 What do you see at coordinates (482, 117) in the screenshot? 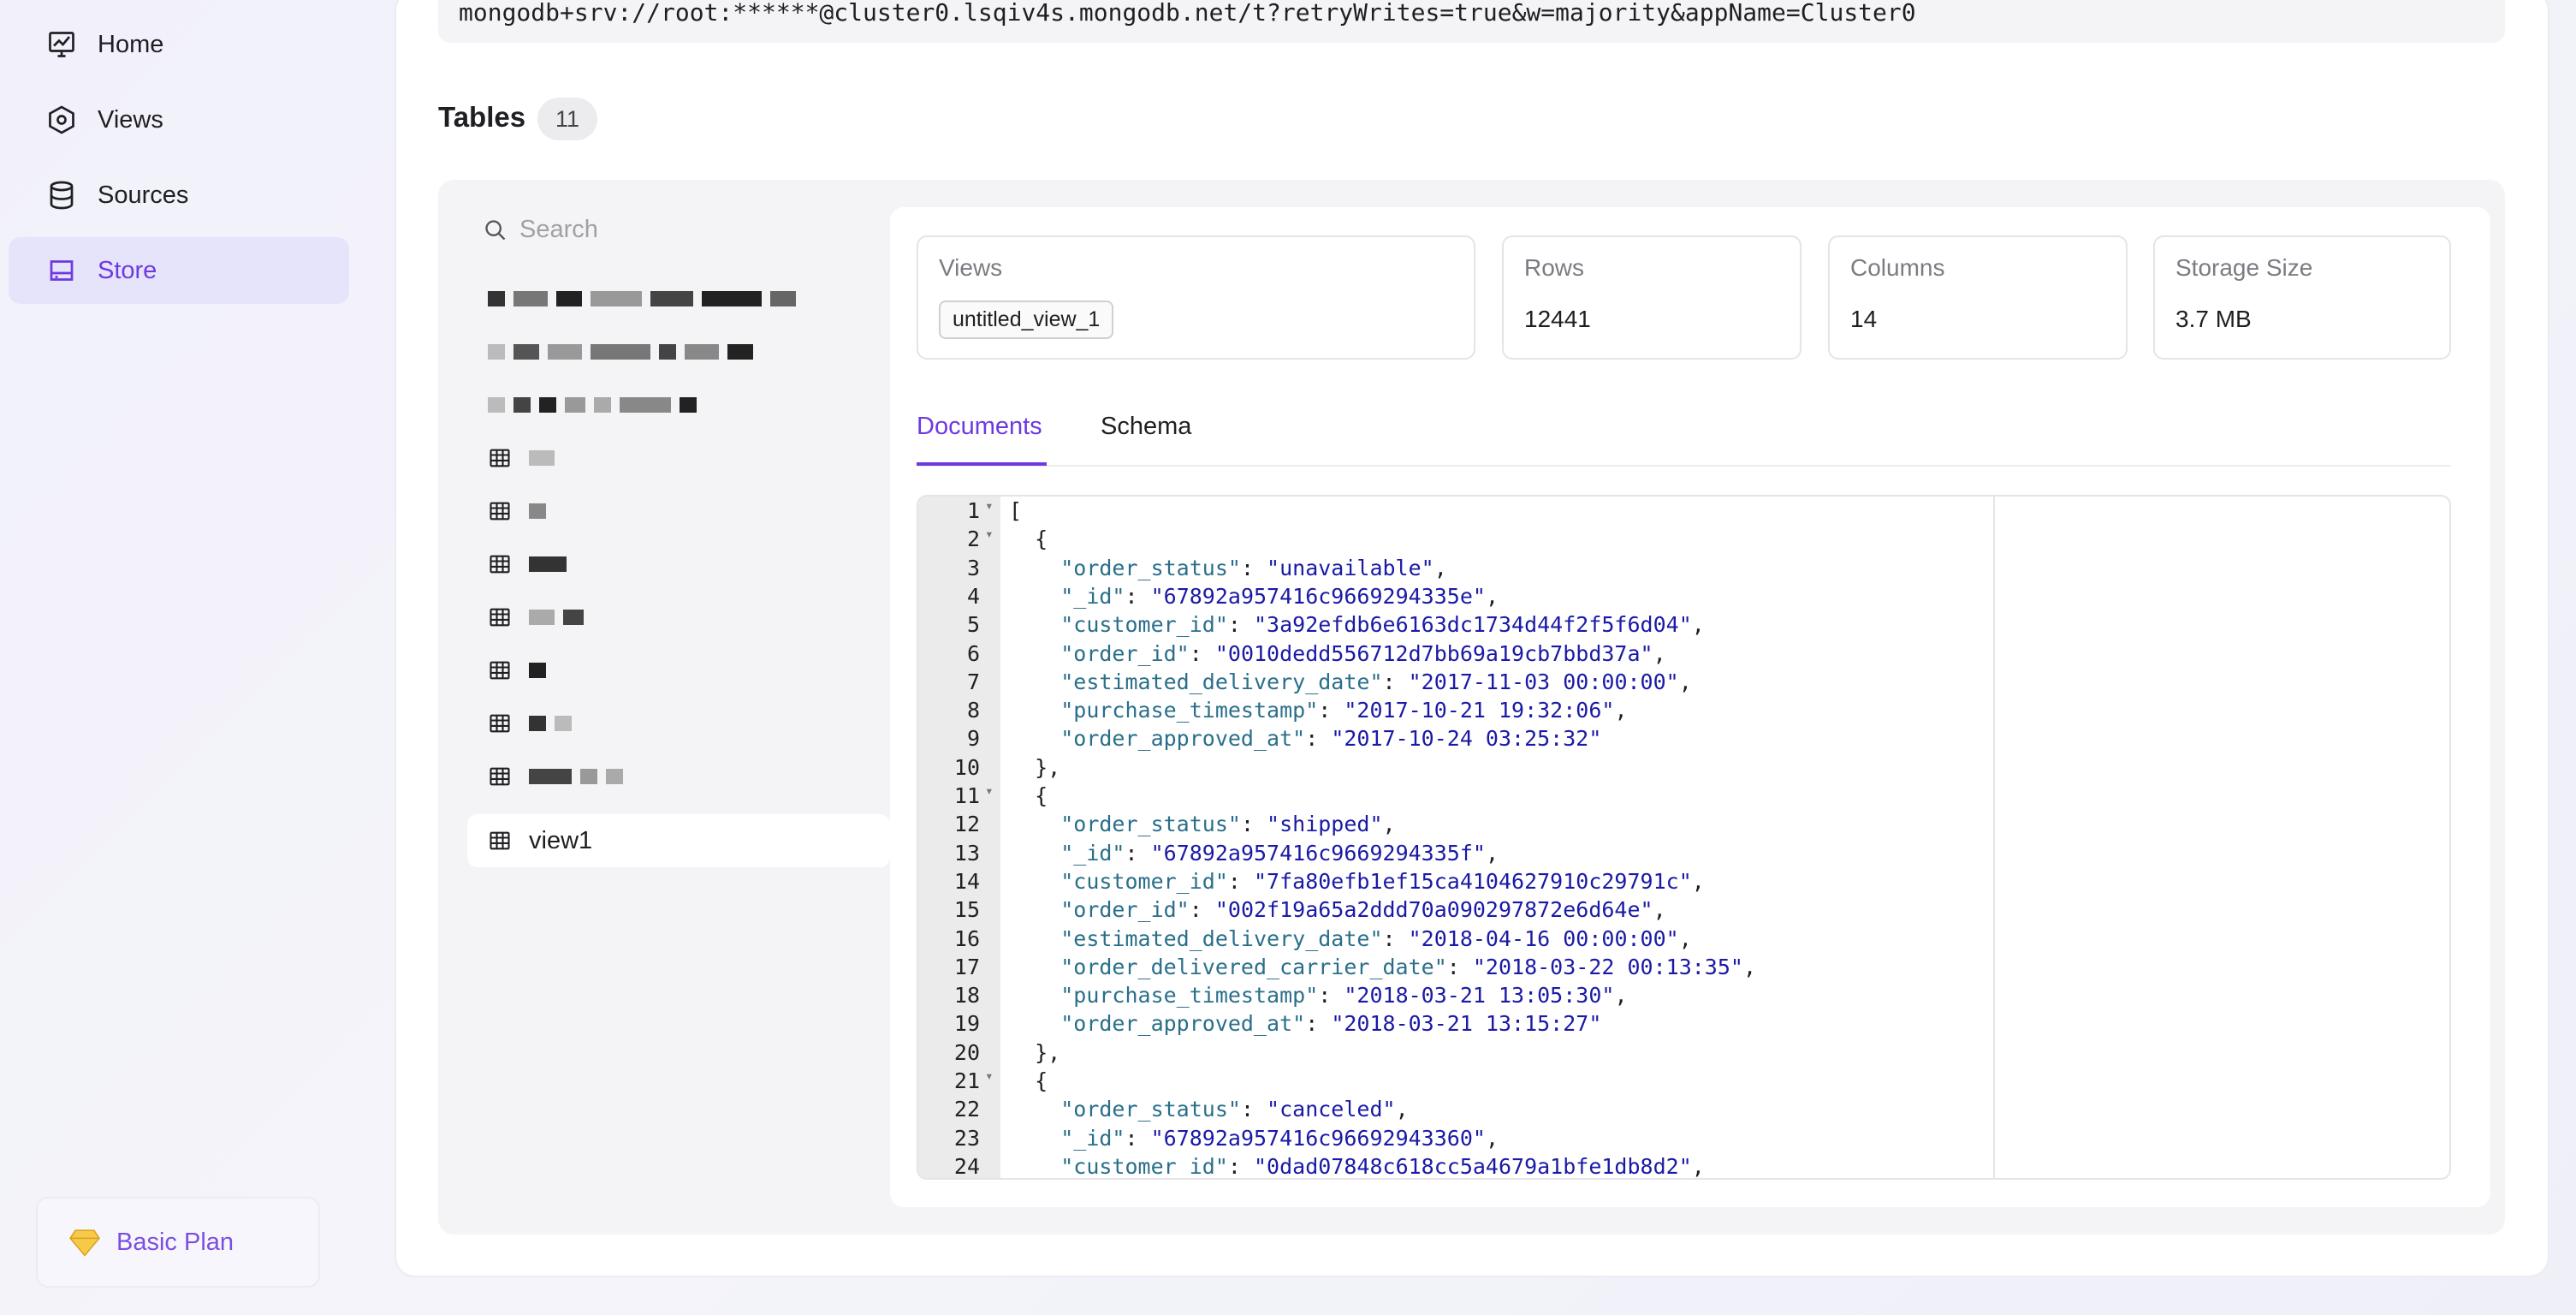
I see `tables-title: Tables` at bounding box center [482, 117].